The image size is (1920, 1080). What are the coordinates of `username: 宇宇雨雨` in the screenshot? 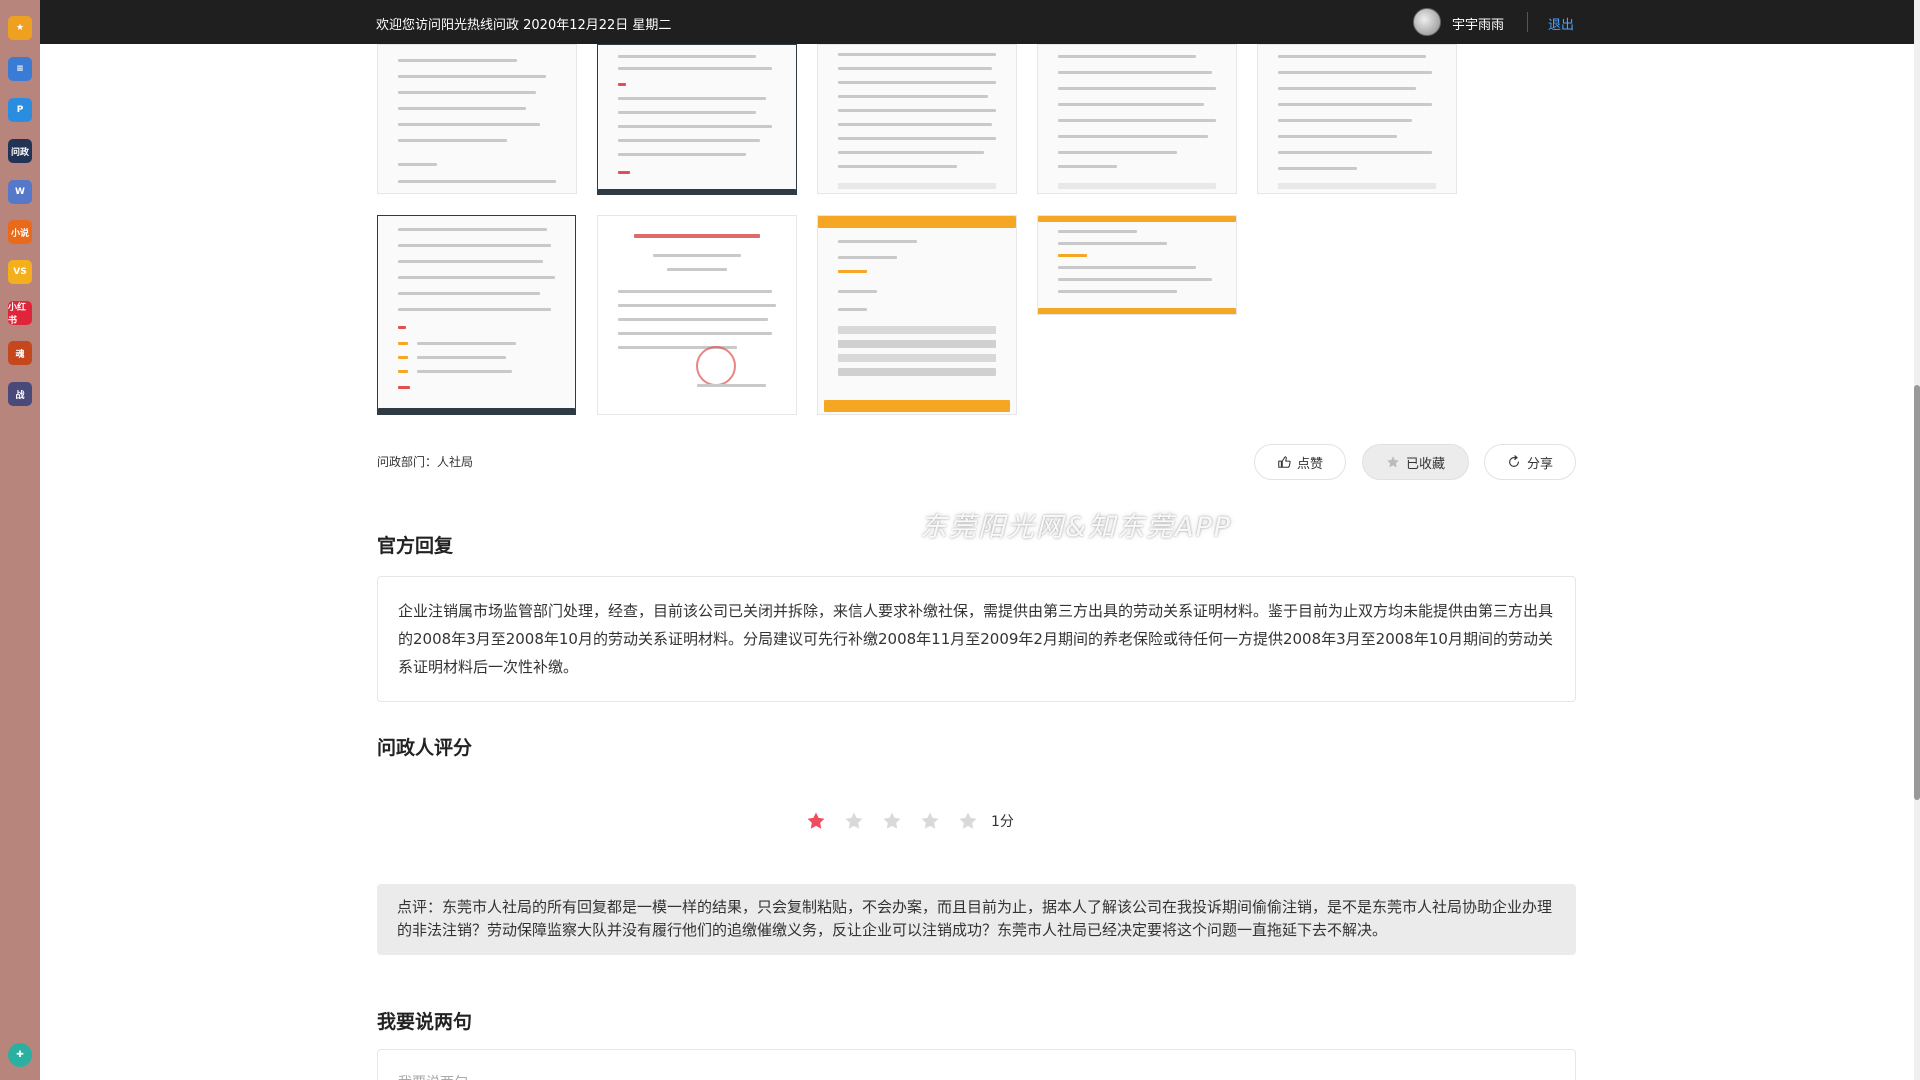 It's located at (1478, 23).